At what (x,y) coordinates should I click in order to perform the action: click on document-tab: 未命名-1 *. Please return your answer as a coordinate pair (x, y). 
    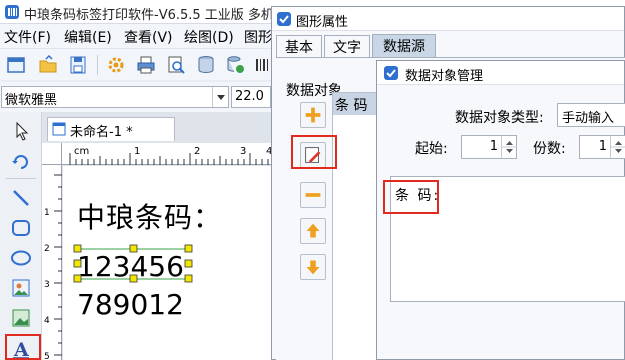
    Looking at the image, I should click on (111, 129).